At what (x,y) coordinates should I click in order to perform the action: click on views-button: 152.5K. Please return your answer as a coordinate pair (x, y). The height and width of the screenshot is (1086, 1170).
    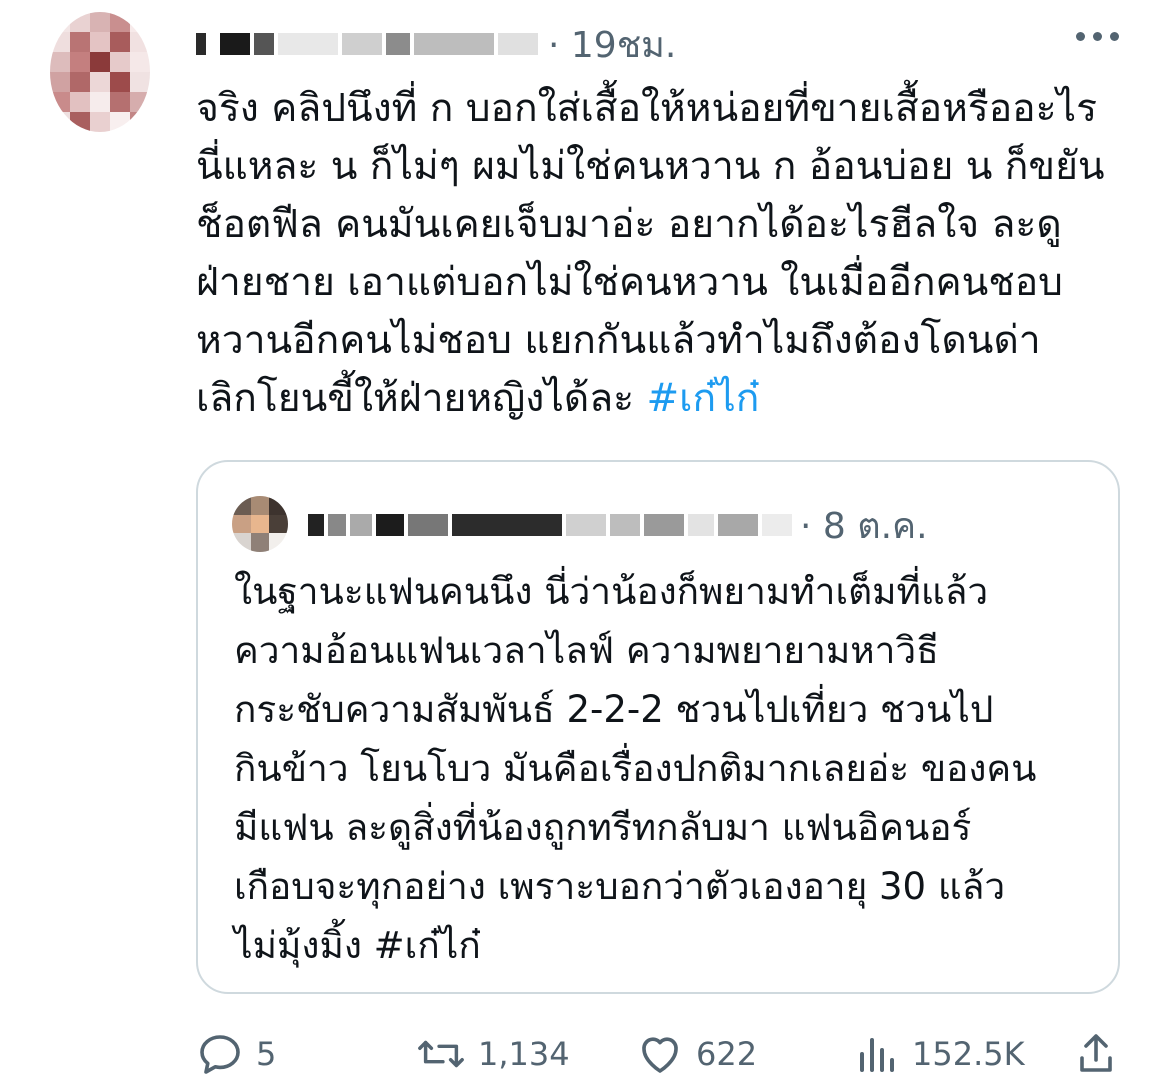
    Looking at the image, I should click on (940, 1054).